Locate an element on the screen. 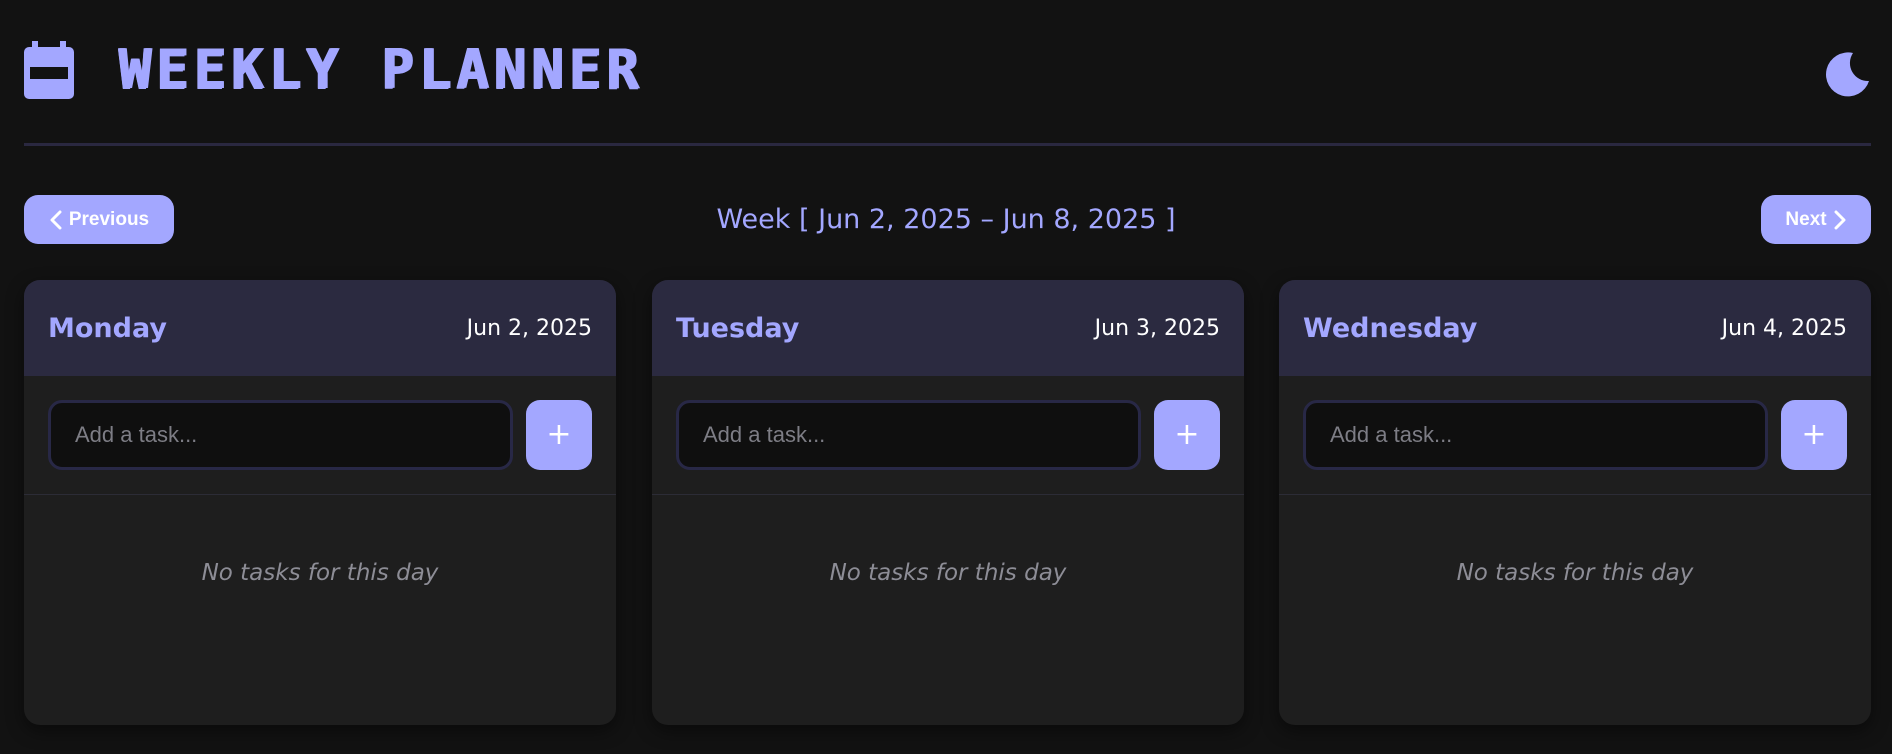  next-week-button: Next is located at coordinates (1816, 219).